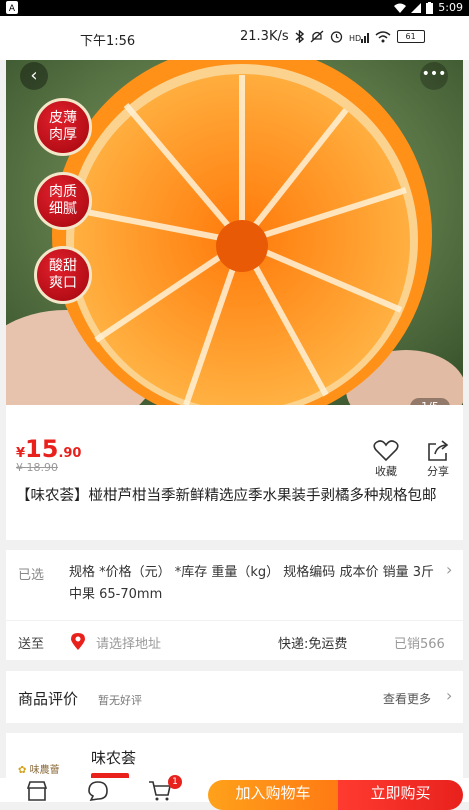  What do you see at coordinates (383, 36) in the screenshot?
I see `wifi-status-icon` at bounding box center [383, 36].